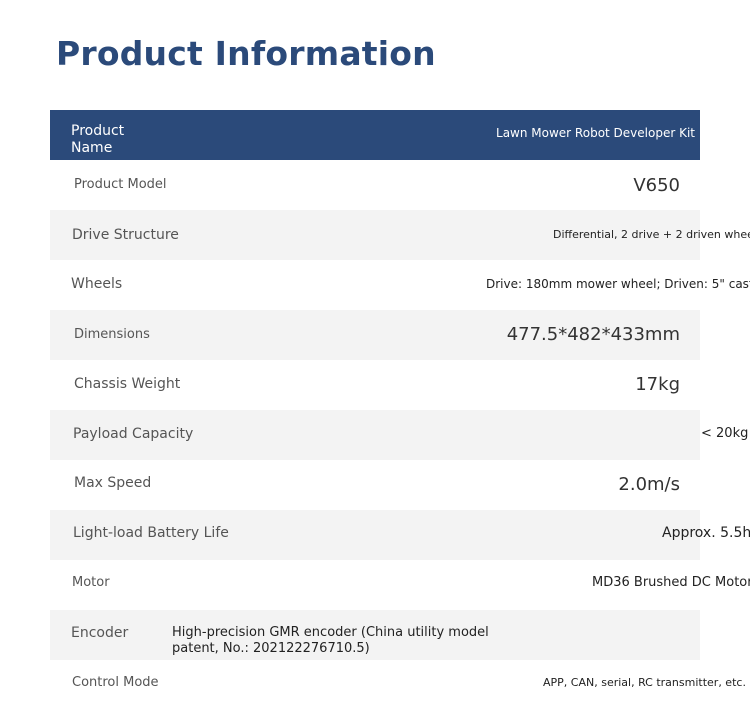 The height and width of the screenshot is (710, 750). I want to click on row-label: Encoder, so click(100, 633).